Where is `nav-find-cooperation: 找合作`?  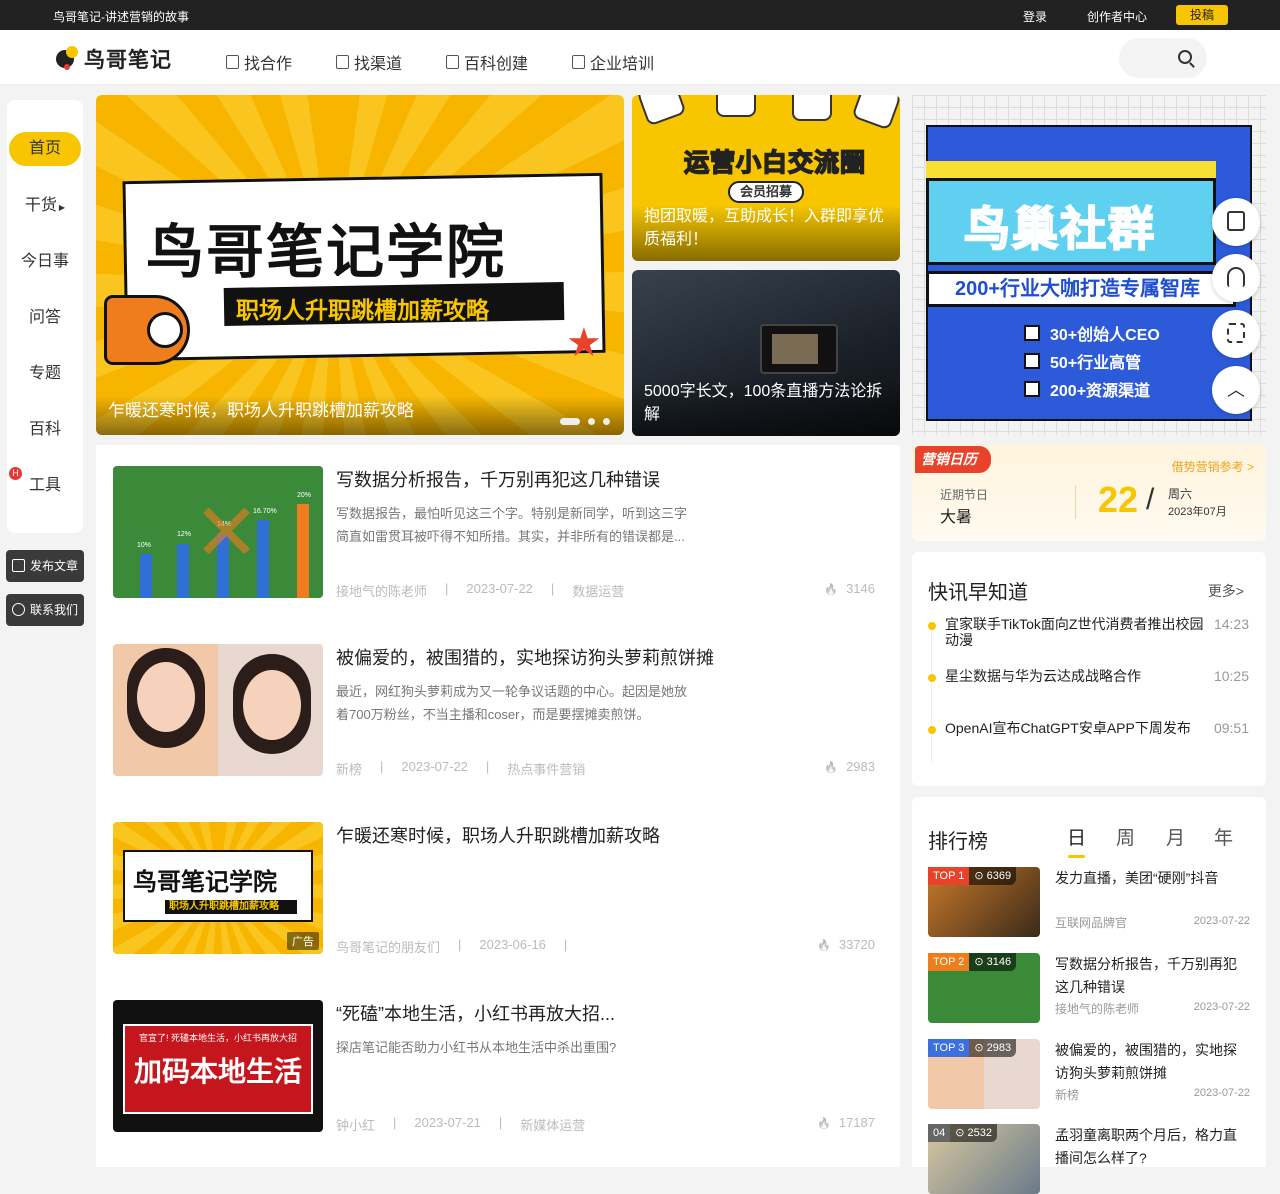
nav-find-cooperation: 找合作 is located at coordinates (259, 62).